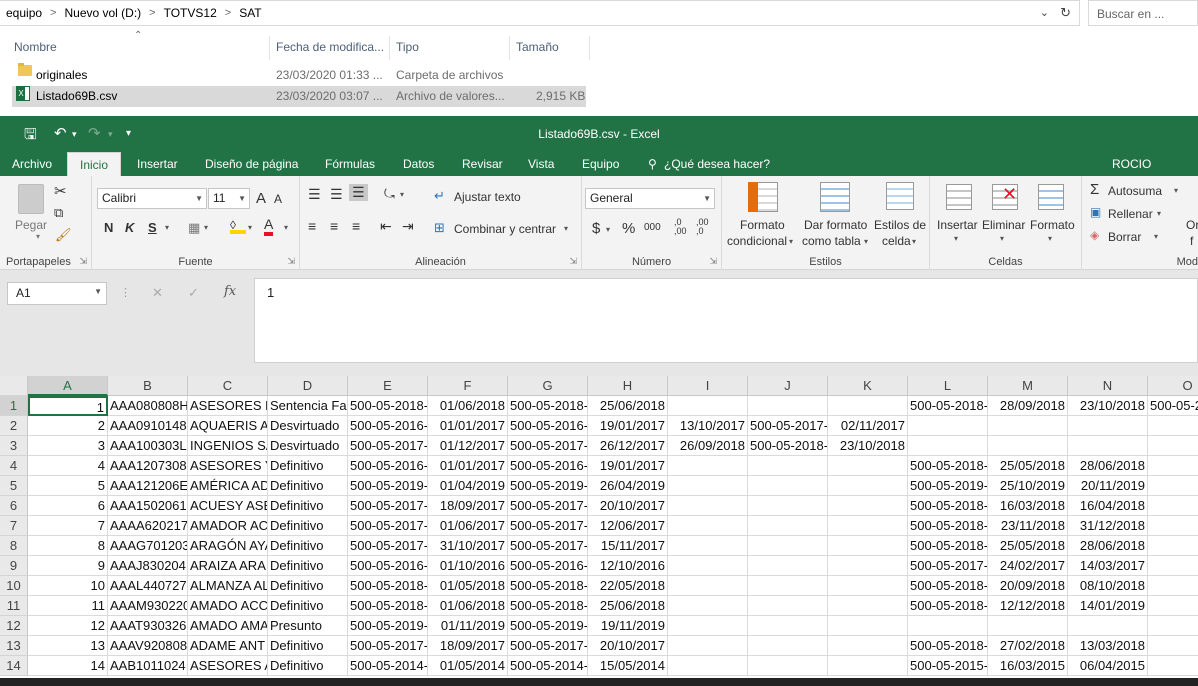  Describe the element at coordinates (1173, 506) in the screenshot. I see `cell-o6` at that location.